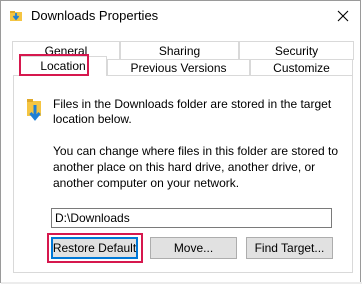 Image resolution: width=363 pixels, height=284 pixels. What do you see at coordinates (95, 15) in the screenshot?
I see `window-title: Downloads Properties` at bounding box center [95, 15].